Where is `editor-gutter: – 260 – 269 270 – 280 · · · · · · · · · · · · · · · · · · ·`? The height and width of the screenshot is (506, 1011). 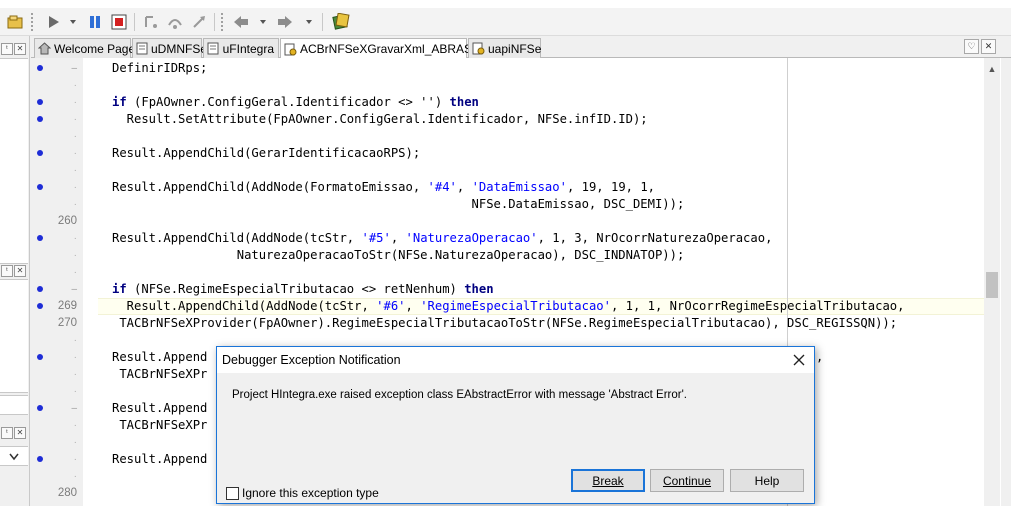
editor-gutter: – 260 – 269 270 – 280 · · · · · · · · · · · · · · · · · · · is located at coordinates (57, 282).